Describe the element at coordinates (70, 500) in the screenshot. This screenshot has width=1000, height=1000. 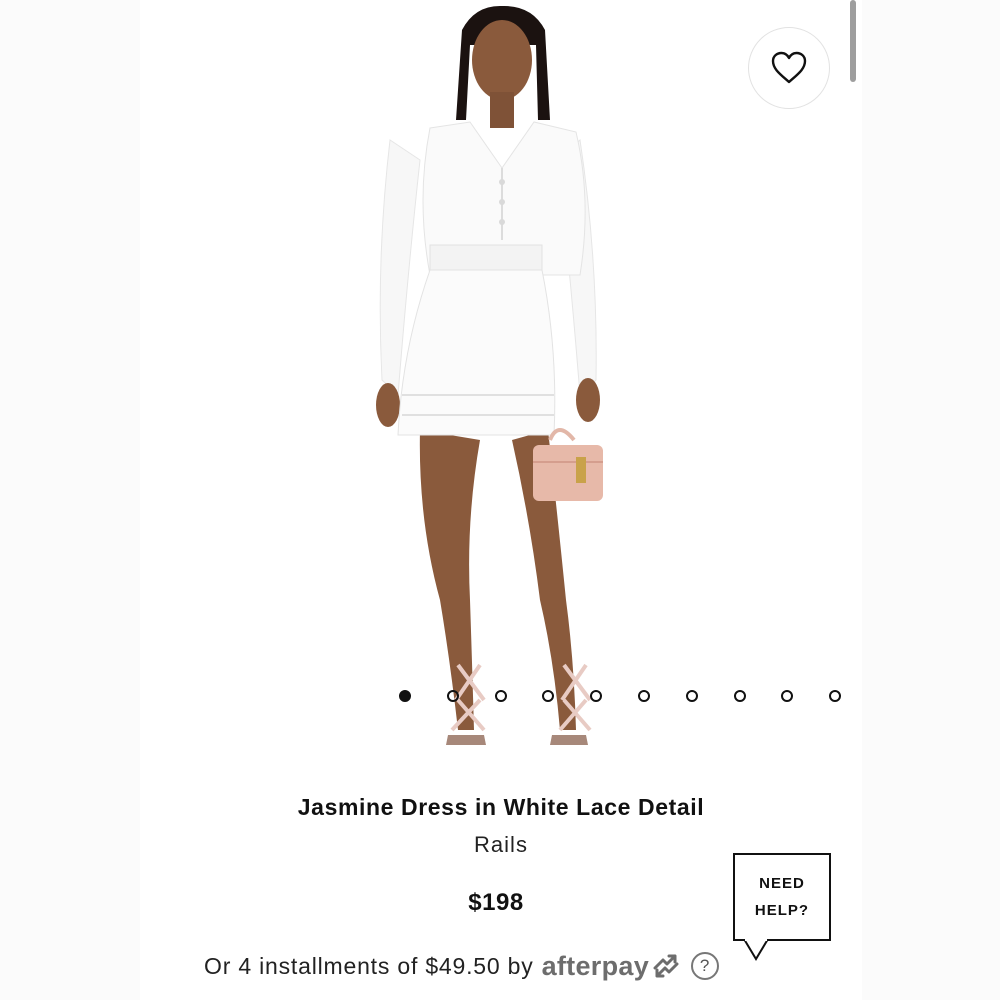
I see `left-background` at that location.